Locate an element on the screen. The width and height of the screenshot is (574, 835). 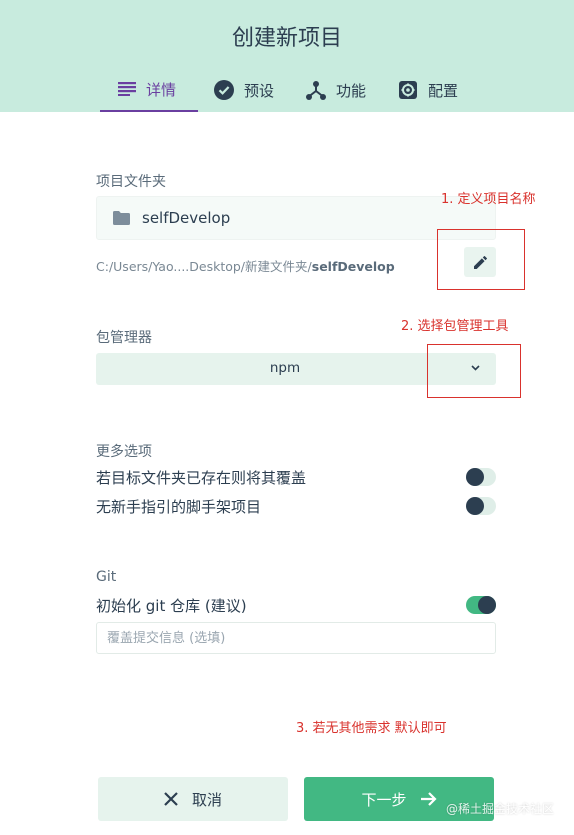
project-folder-label: 项目文件夹 is located at coordinates (131, 182).